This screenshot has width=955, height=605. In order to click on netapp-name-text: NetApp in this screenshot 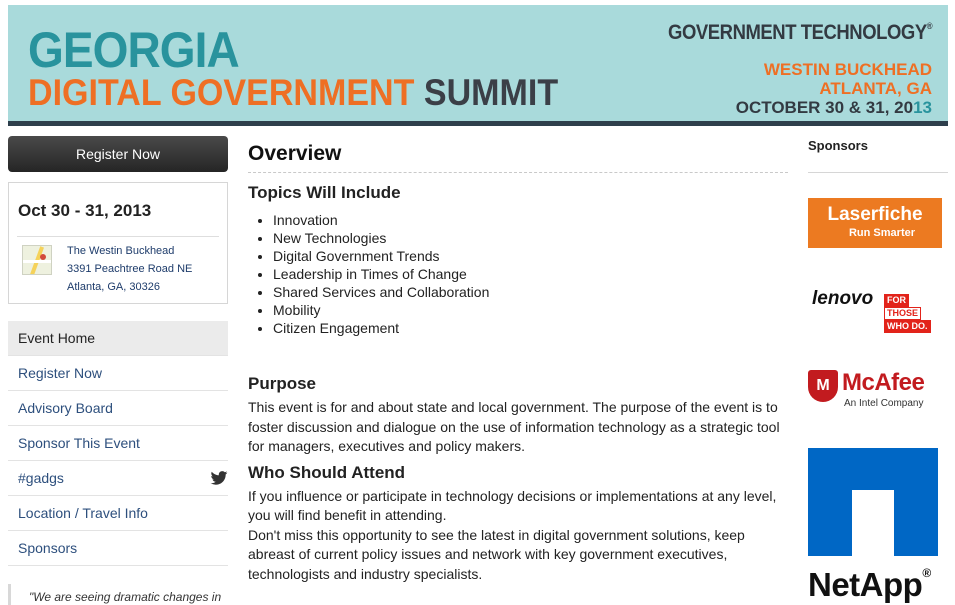, I will do `click(865, 584)`.